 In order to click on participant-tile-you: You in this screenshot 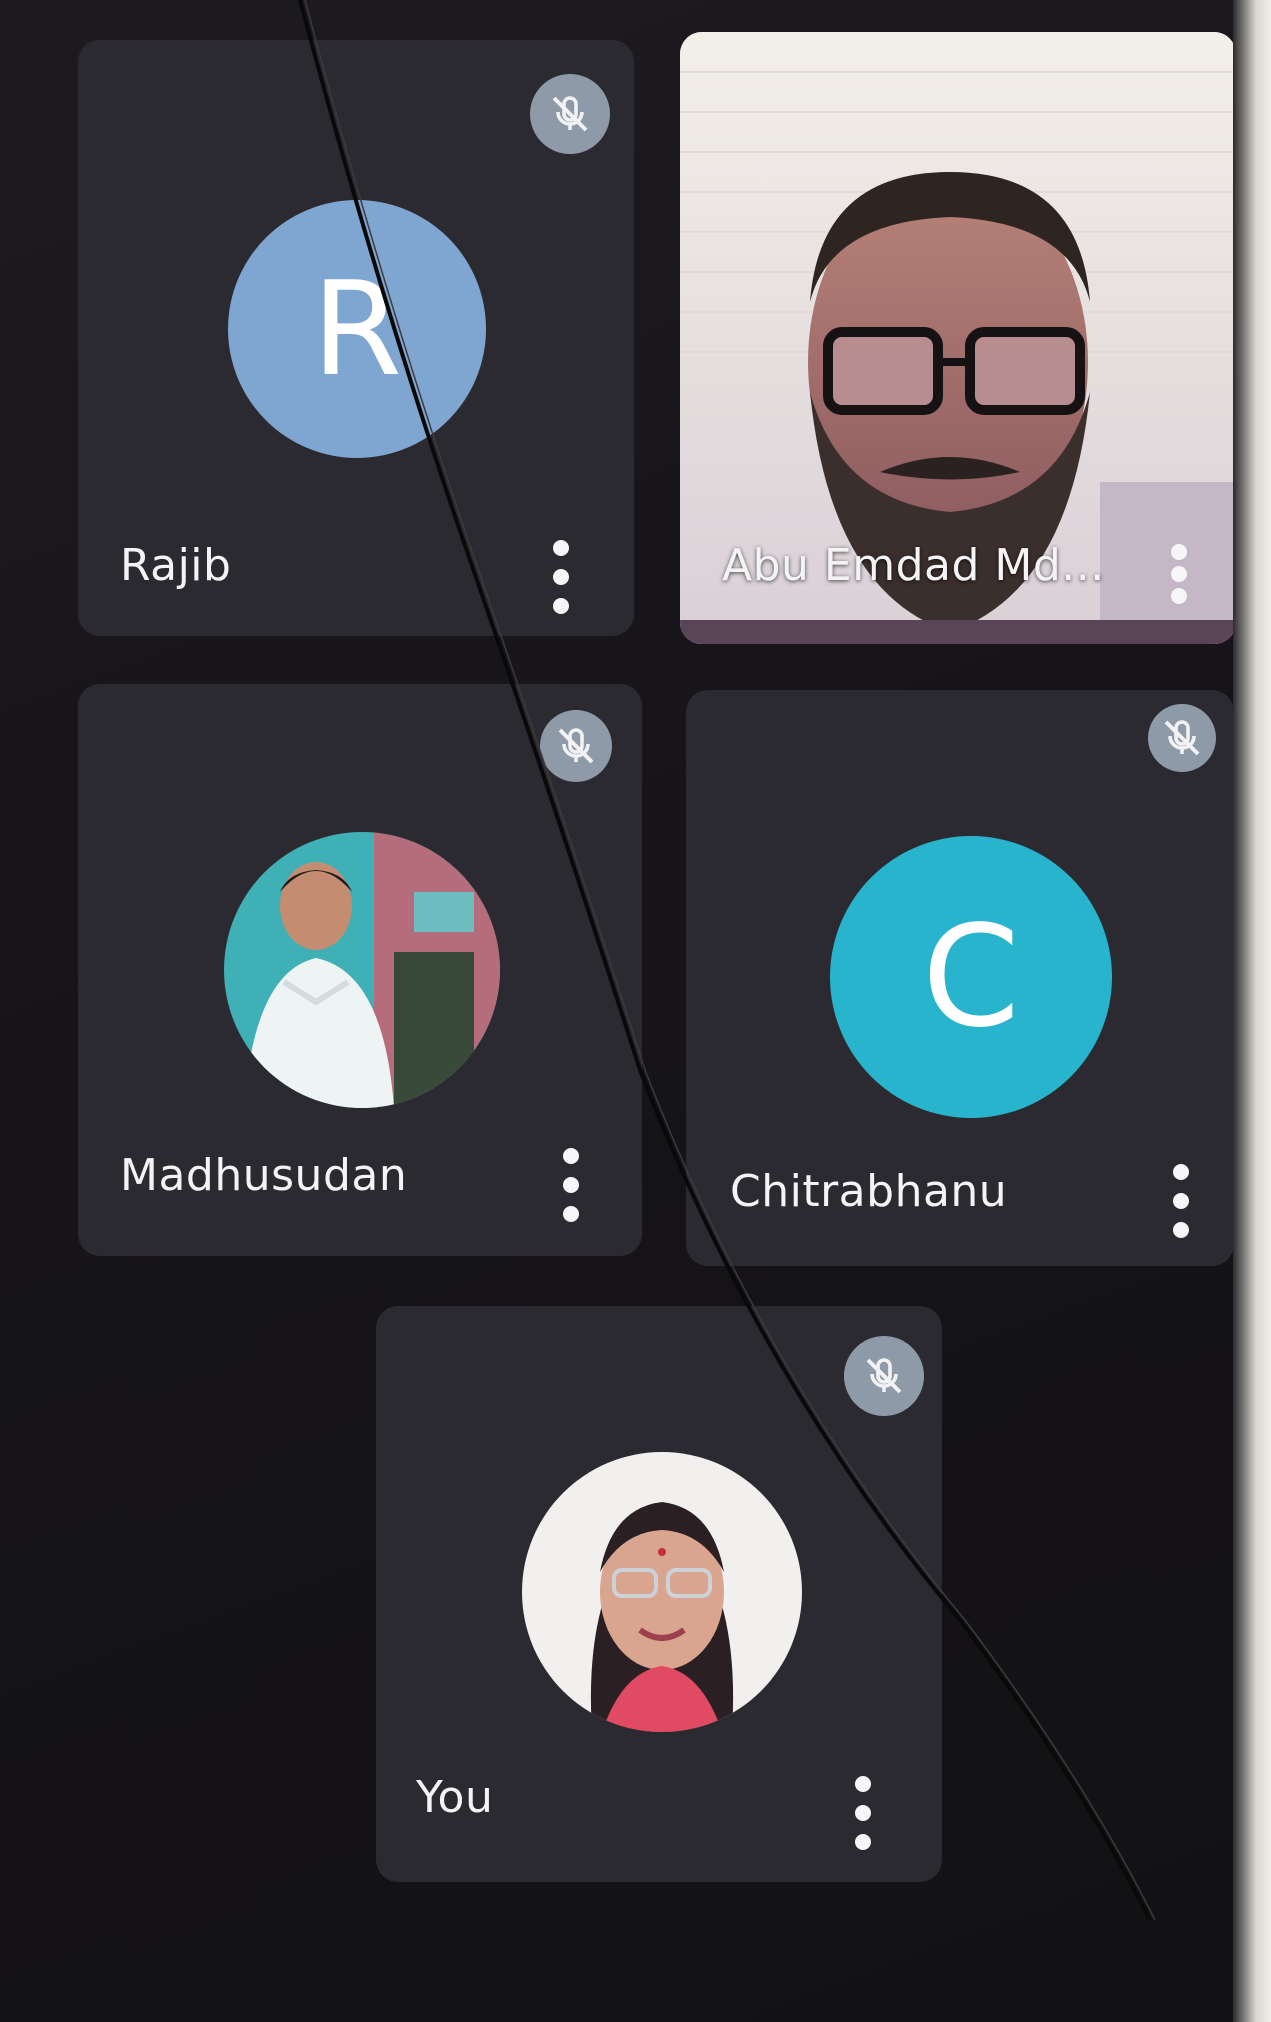, I will do `click(659, 1594)`.